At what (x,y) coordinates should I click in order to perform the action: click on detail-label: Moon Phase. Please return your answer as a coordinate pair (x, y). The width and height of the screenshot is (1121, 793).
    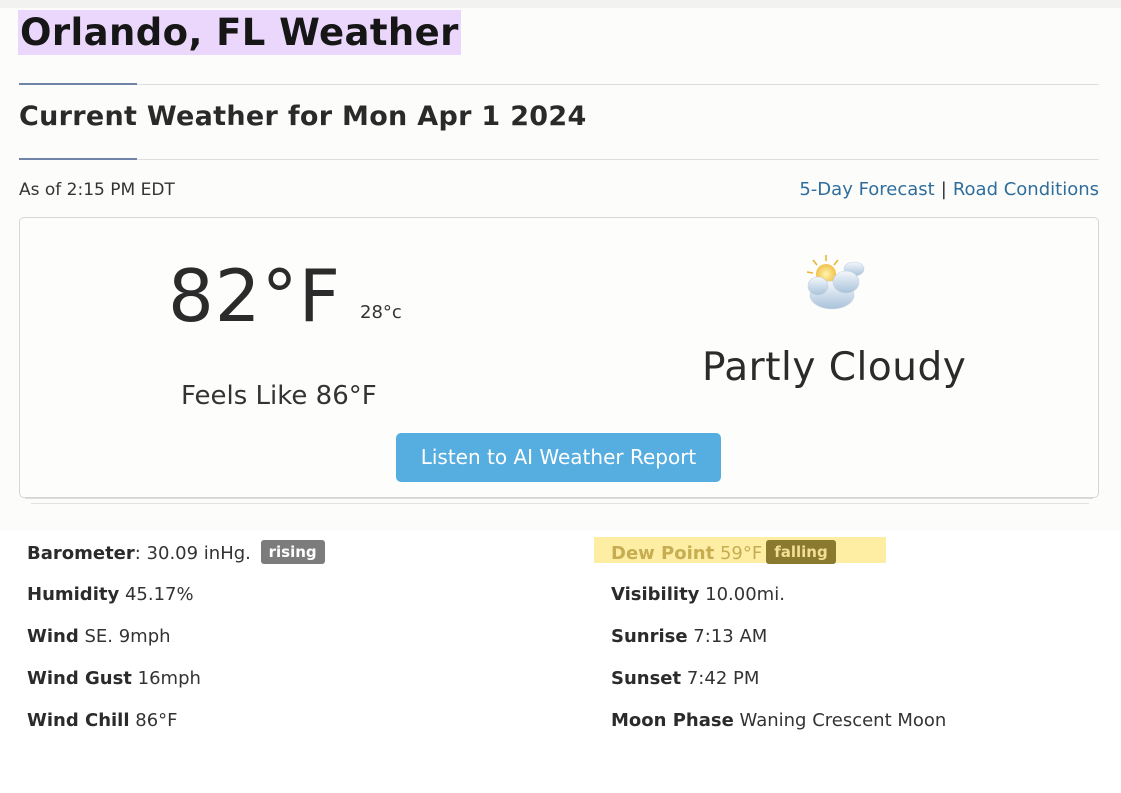
    Looking at the image, I should click on (672, 720).